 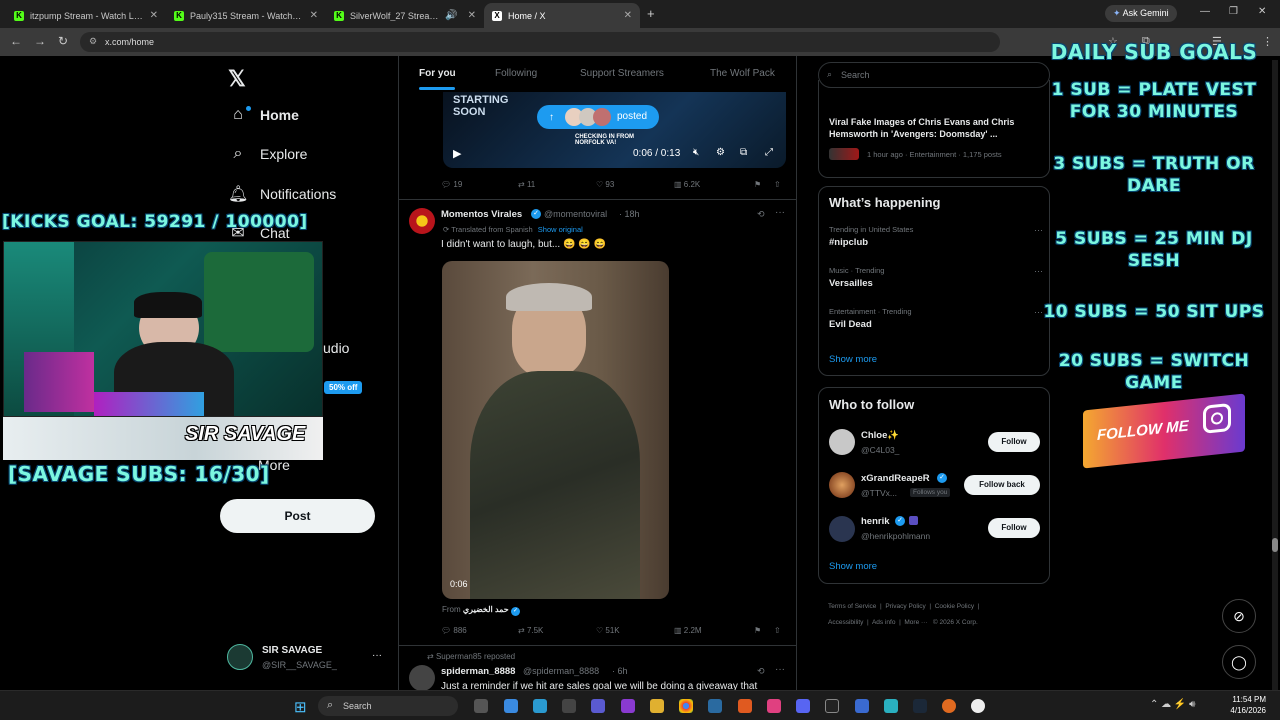 I want to click on account-name: henrik, so click(x=875, y=521).